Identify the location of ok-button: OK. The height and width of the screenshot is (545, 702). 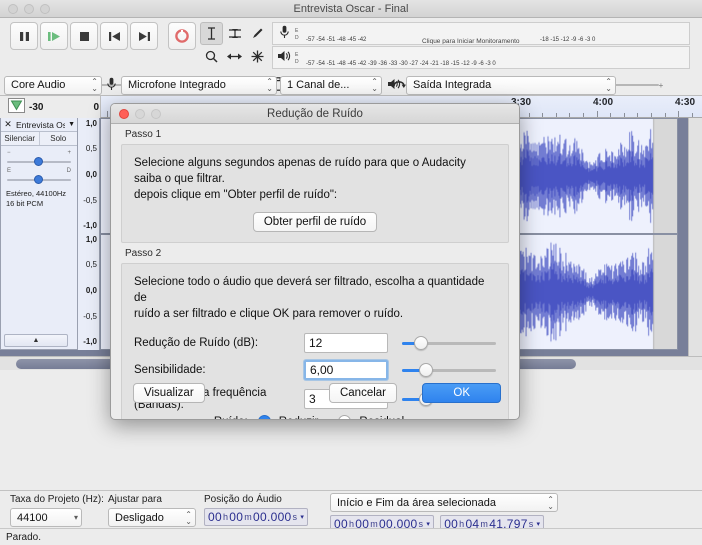
(461, 393).